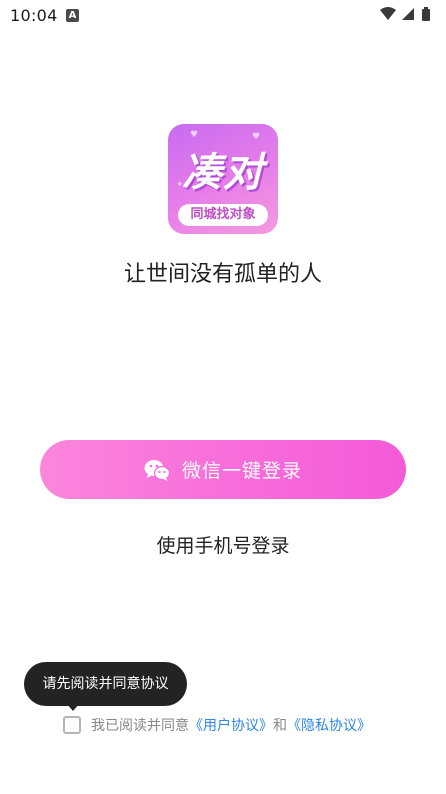  What do you see at coordinates (72, 725) in the screenshot?
I see `agreement-checkbox` at bounding box center [72, 725].